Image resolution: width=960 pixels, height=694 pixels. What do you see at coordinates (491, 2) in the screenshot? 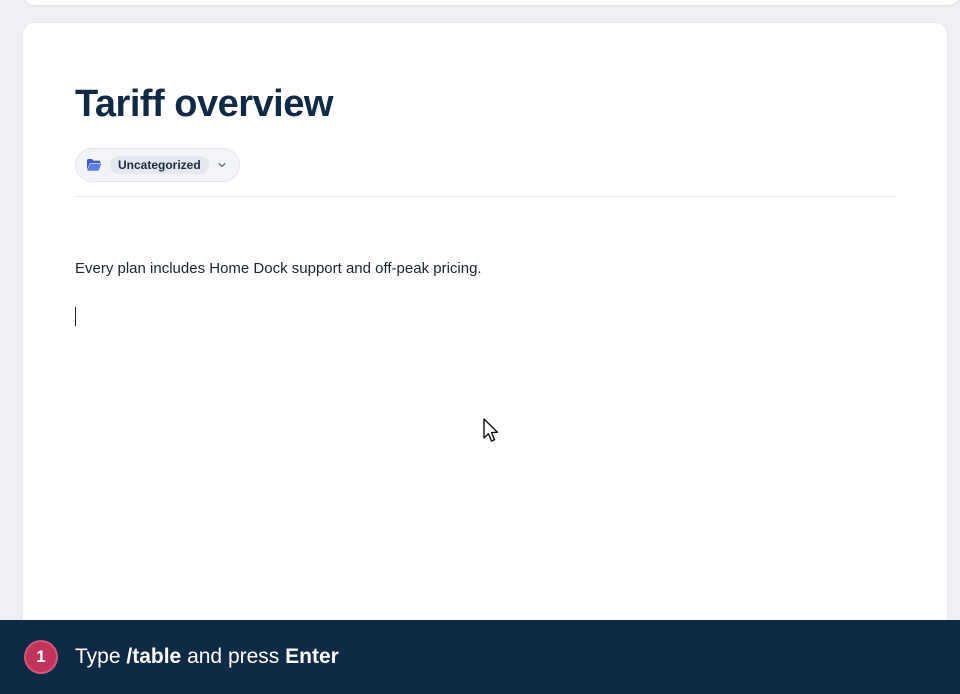
I see `previous-card-edge` at bounding box center [491, 2].